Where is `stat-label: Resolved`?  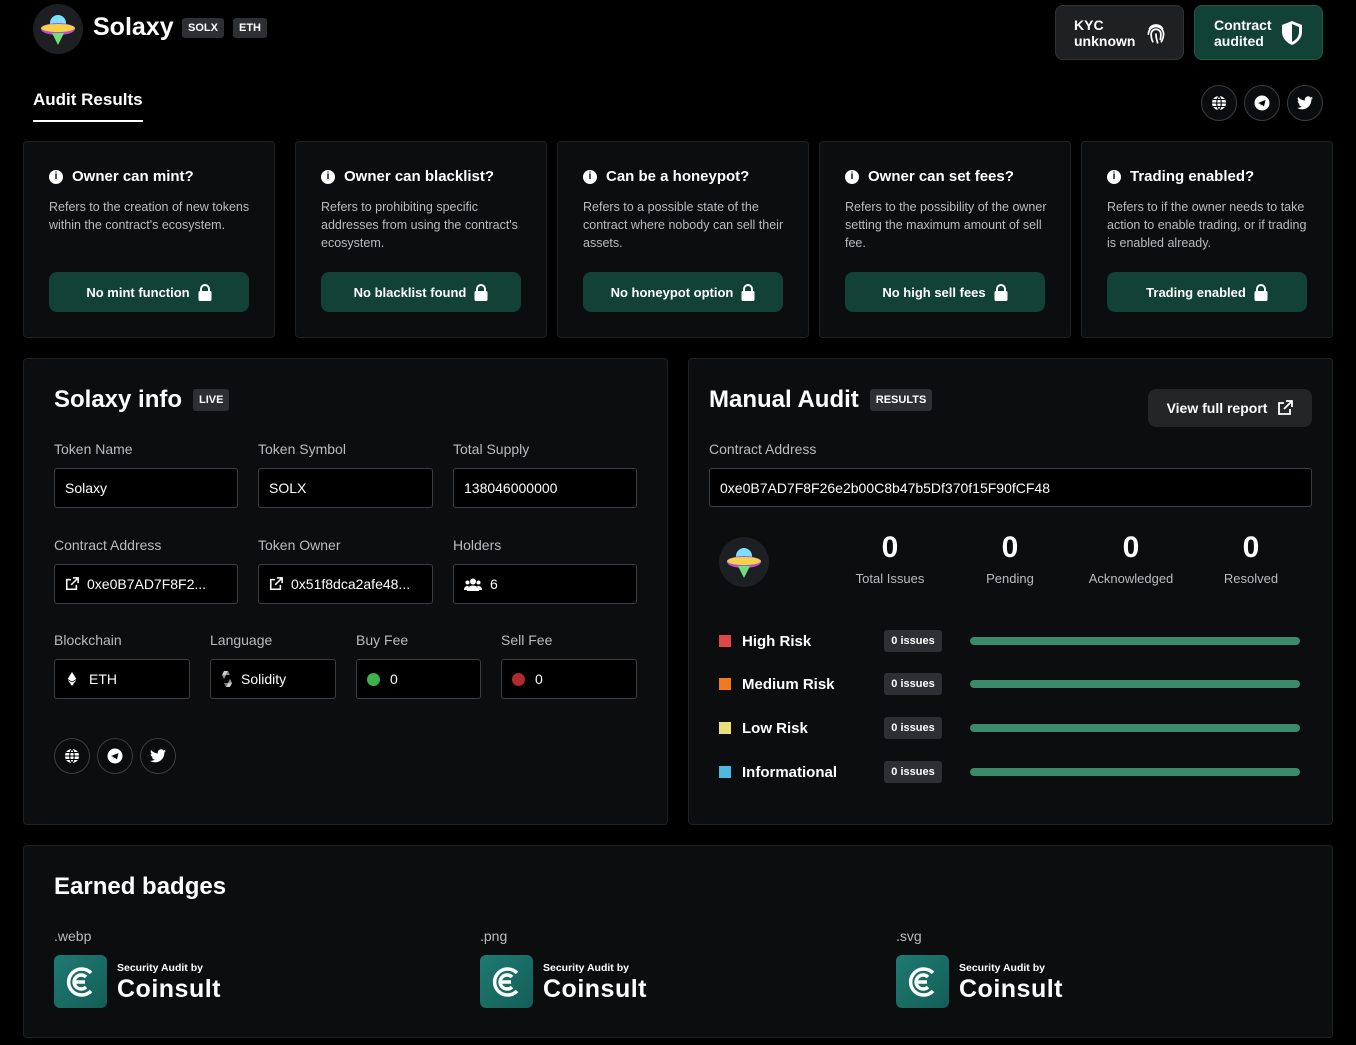 stat-label: Resolved is located at coordinates (1251, 578).